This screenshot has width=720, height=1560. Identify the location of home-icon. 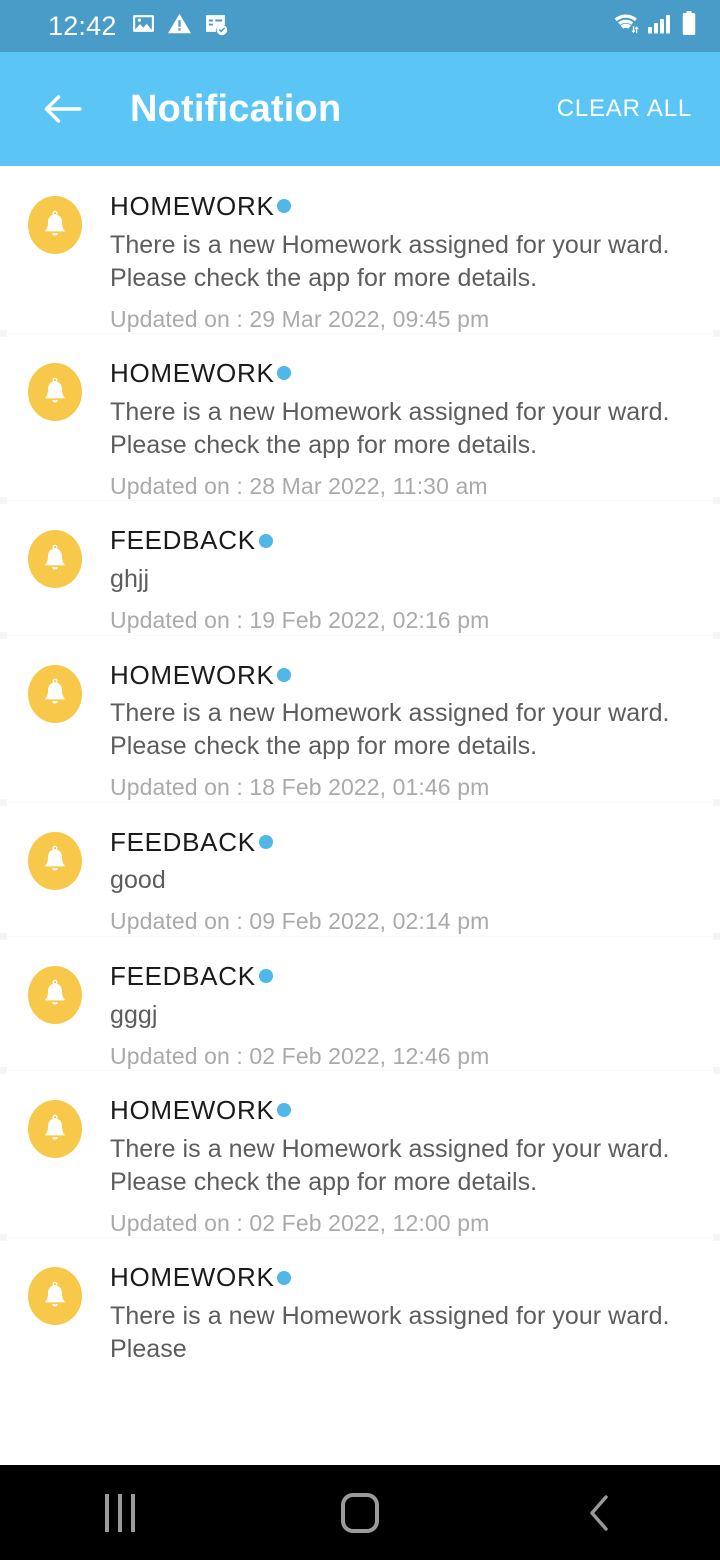
(360, 1512).